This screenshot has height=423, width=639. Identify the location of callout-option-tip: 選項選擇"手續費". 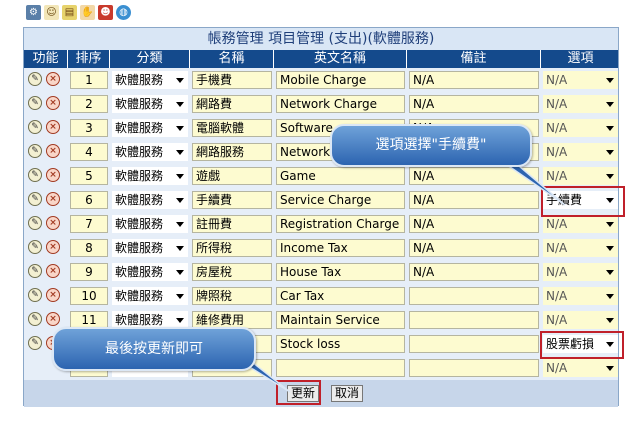
(431, 145).